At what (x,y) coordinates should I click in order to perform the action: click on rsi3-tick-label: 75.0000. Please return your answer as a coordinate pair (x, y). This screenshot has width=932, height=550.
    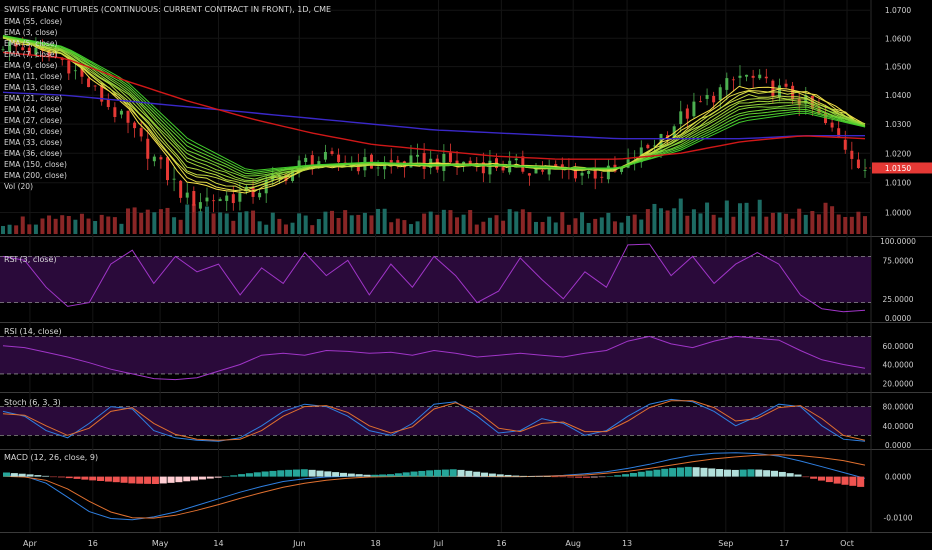
    Looking at the image, I should click on (897, 260).